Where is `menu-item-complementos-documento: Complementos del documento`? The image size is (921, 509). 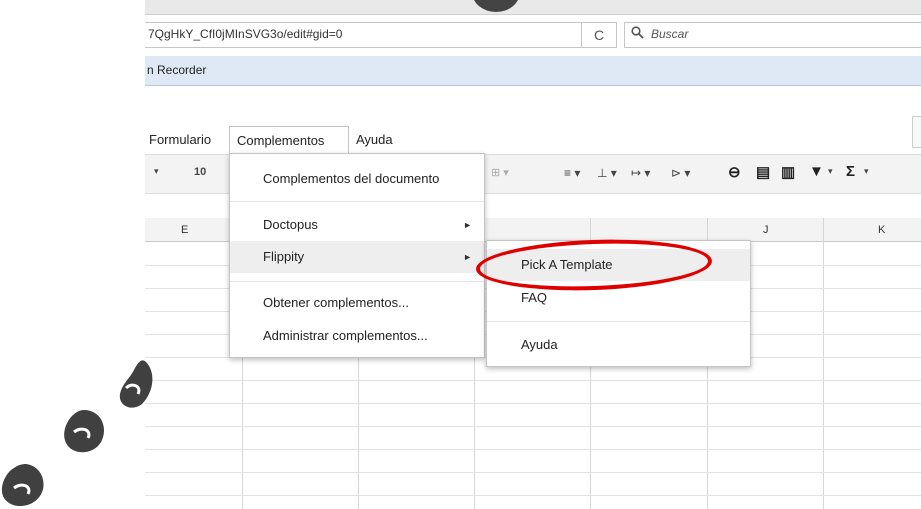 menu-item-complementos-documento: Complementos del documento is located at coordinates (357, 179).